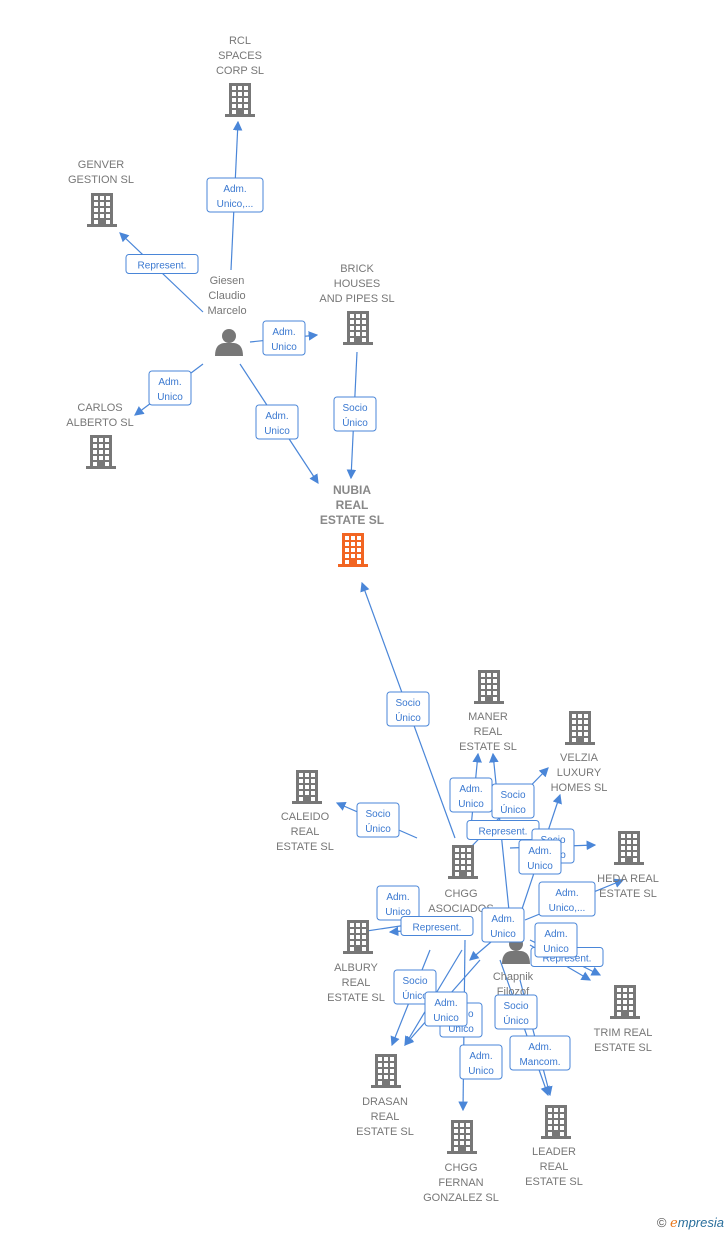  I want to click on node-label: Chapnik, so click(513, 977).